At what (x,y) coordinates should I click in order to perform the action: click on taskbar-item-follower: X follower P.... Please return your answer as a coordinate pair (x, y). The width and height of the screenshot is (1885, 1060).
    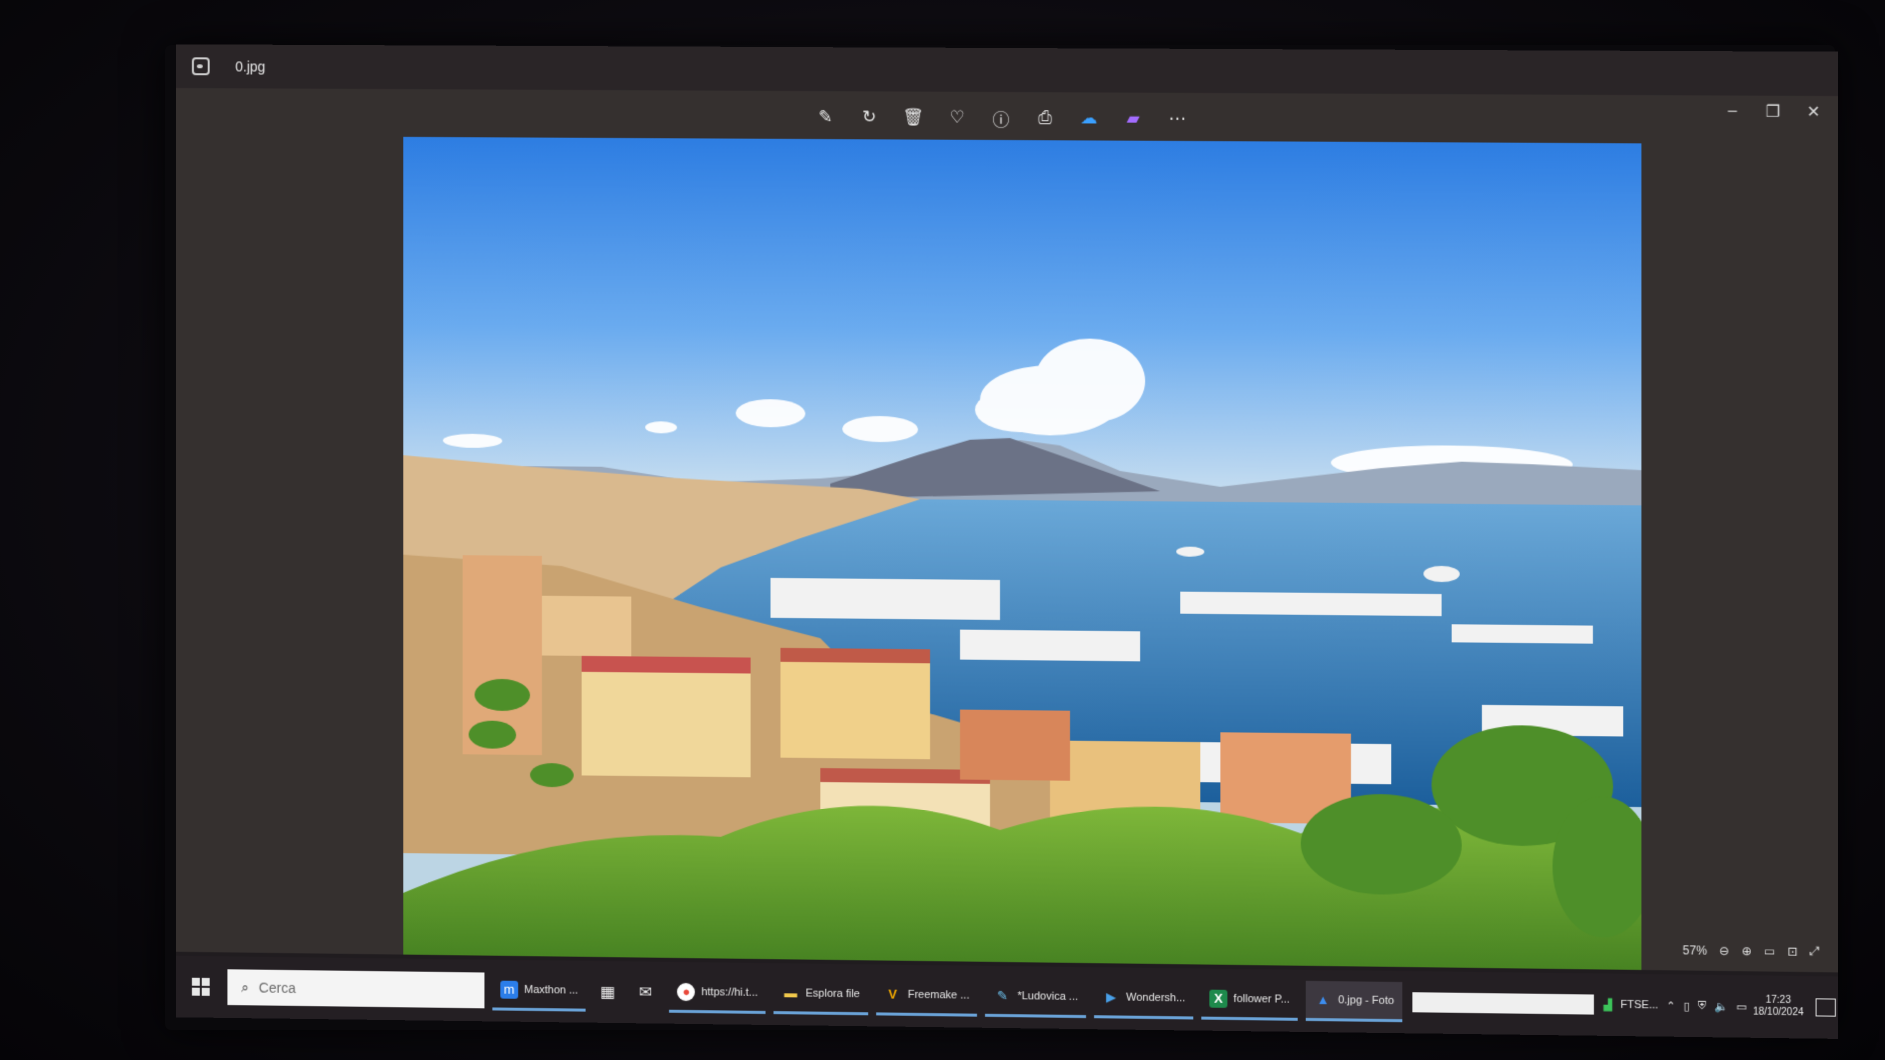
    Looking at the image, I should click on (1249, 1000).